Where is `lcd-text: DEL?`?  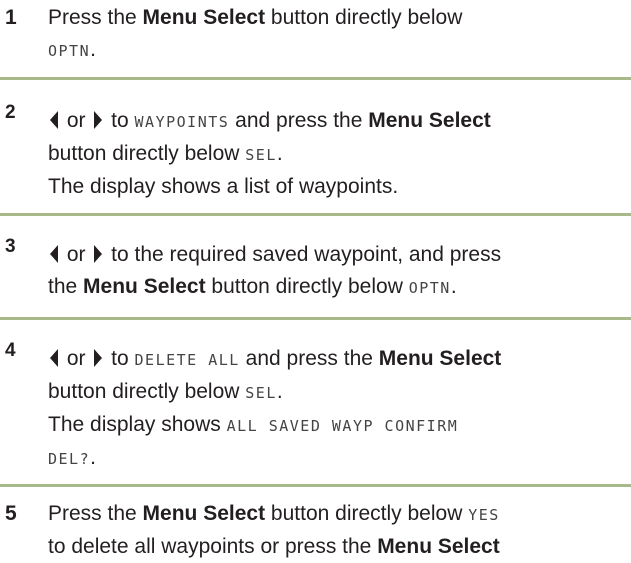 lcd-text: DEL? is located at coordinates (69, 459).